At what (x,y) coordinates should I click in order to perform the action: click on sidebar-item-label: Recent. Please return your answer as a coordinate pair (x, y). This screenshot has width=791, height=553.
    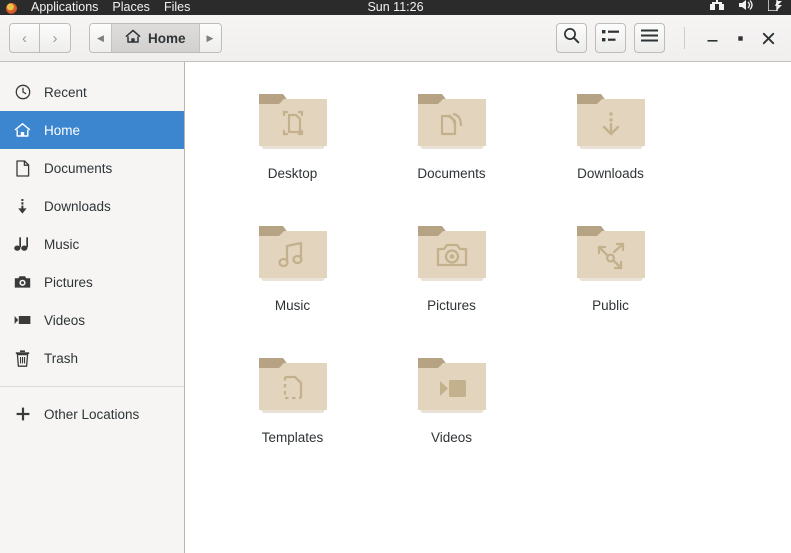
    Looking at the image, I should click on (65, 92).